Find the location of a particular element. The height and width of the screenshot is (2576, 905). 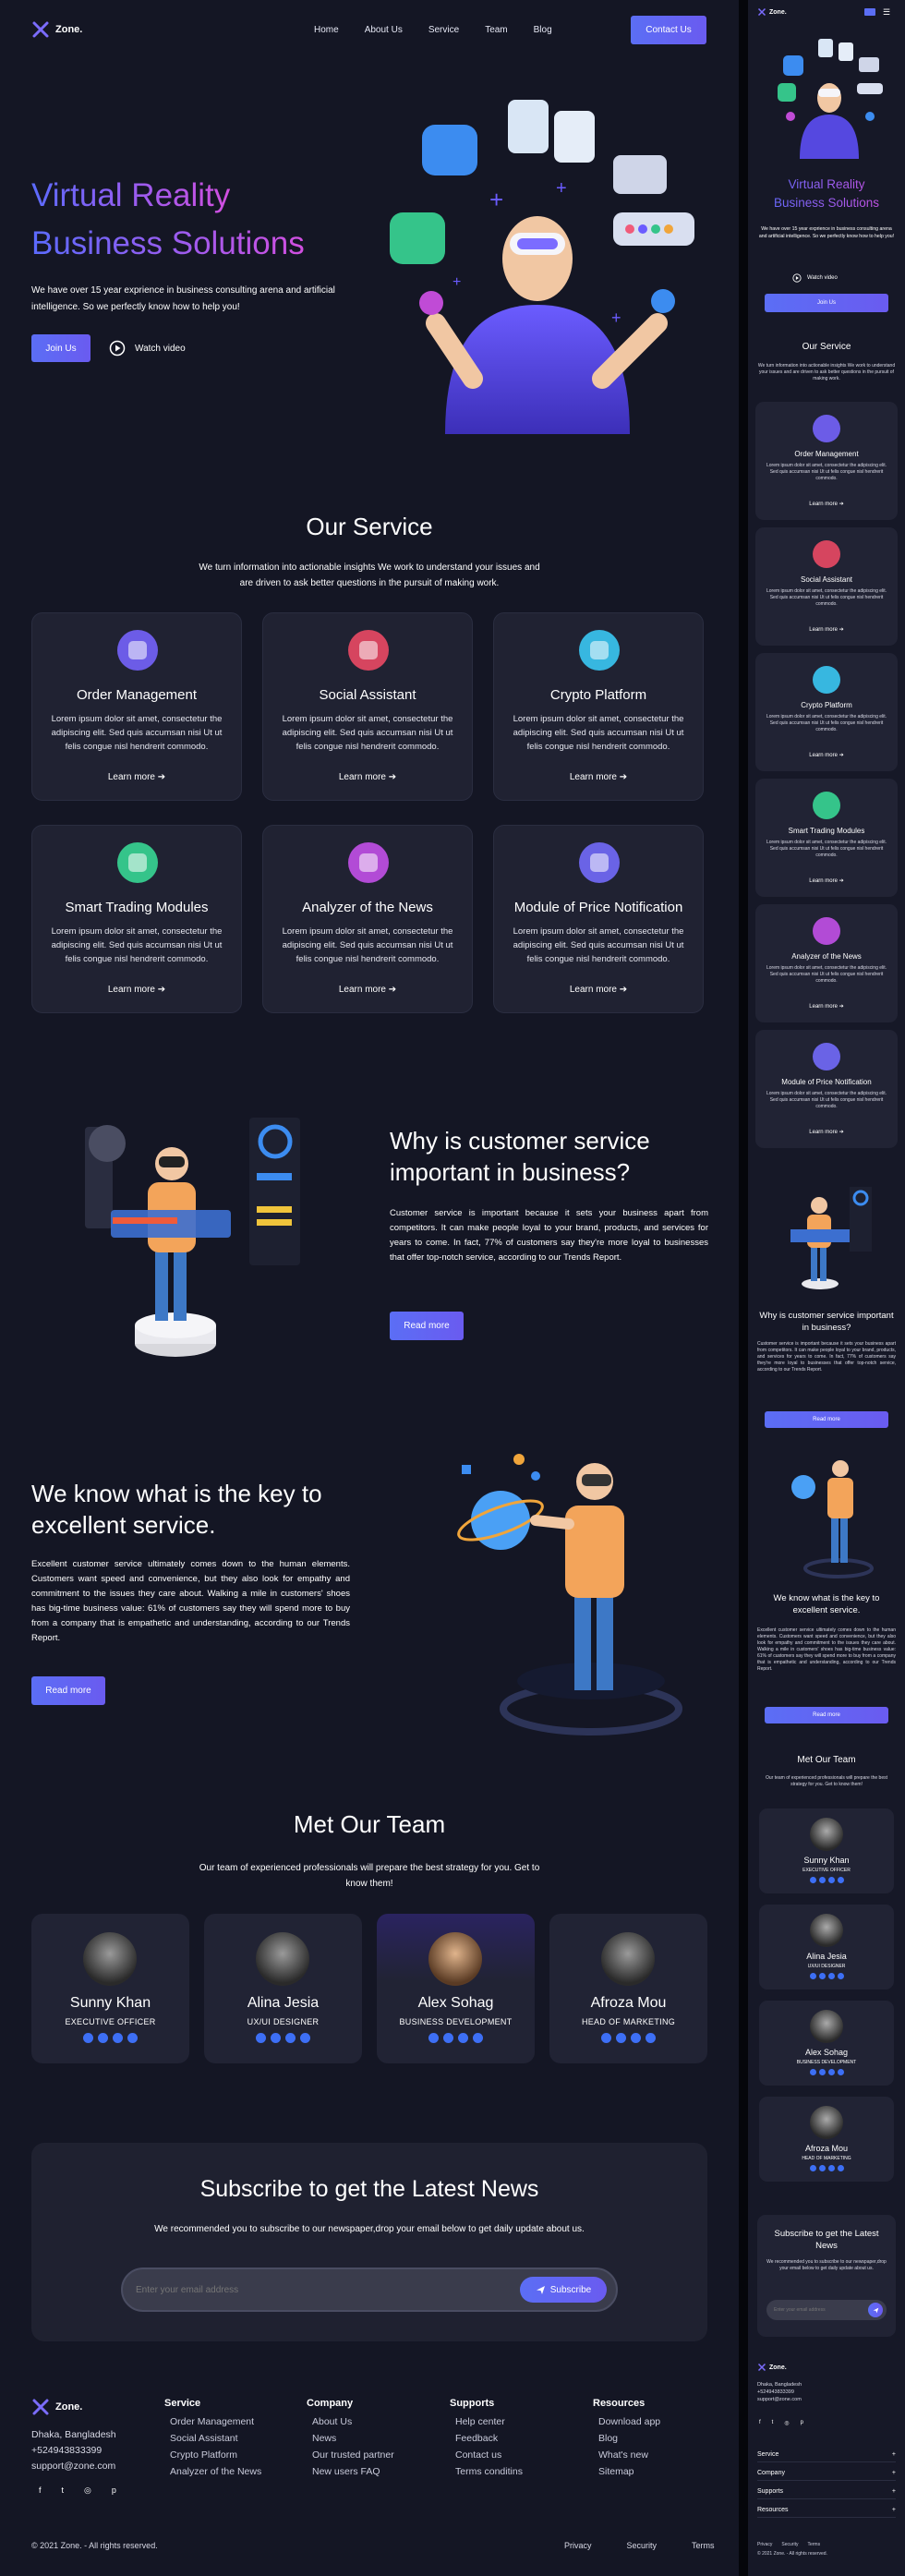

flag-icon is located at coordinates (869, 12).